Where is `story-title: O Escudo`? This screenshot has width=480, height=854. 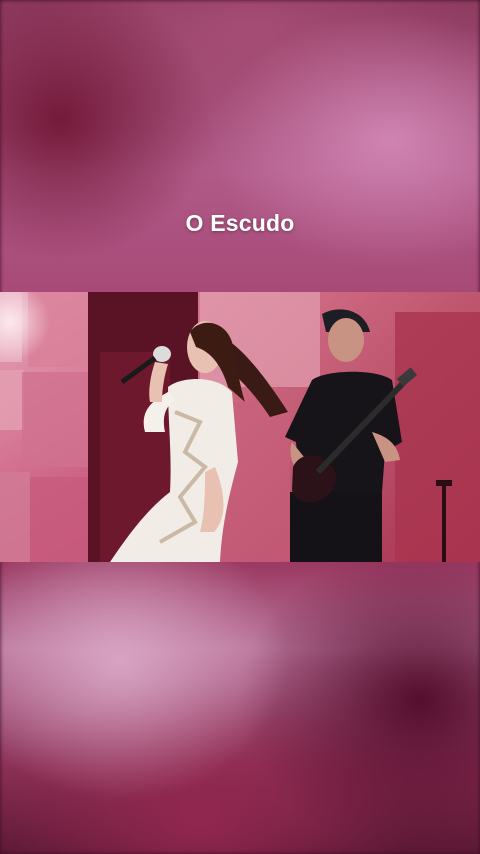 story-title: O Escudo is located at coordinates (240, 223).